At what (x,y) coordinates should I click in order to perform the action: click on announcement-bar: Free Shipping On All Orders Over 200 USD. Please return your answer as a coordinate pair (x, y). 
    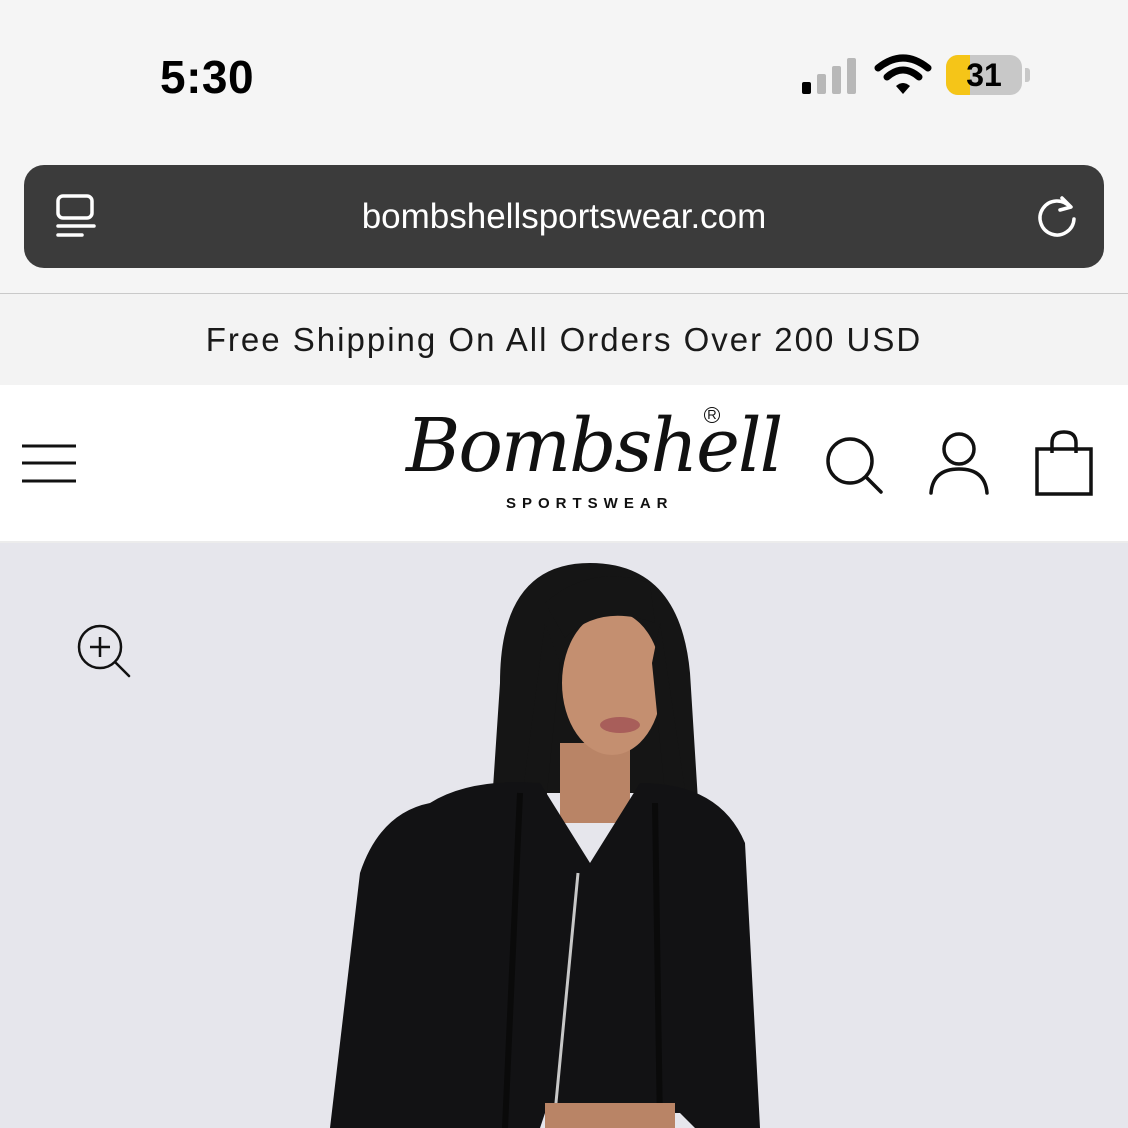
    Looking at the image, I should click on (564, 339).